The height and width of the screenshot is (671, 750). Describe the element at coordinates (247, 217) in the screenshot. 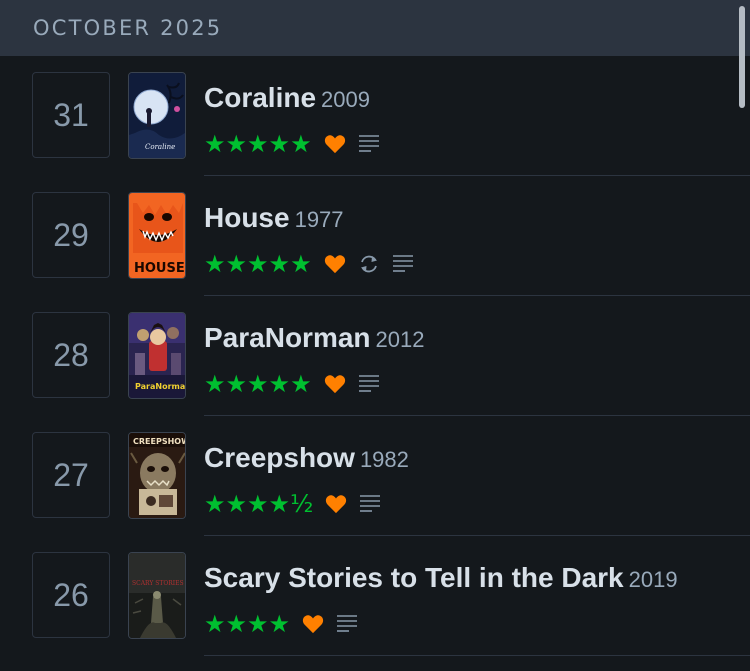

I see `film-title: House` at that location.